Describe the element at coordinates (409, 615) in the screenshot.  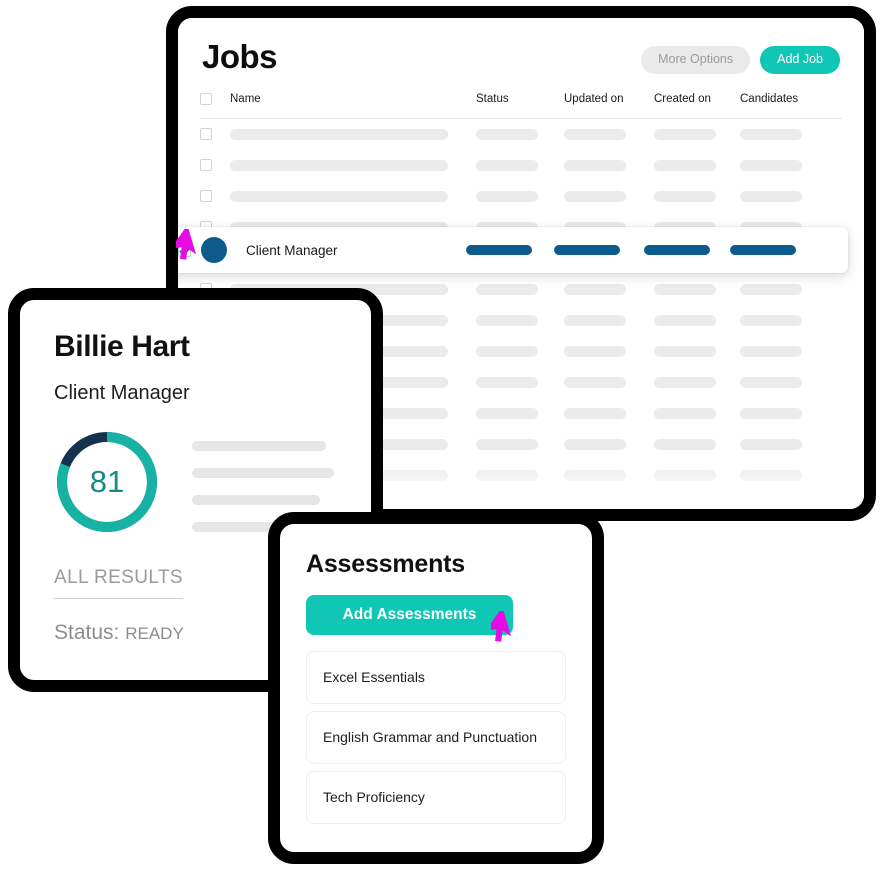
I see `add-assessments-button: Add Assessments` at that location.